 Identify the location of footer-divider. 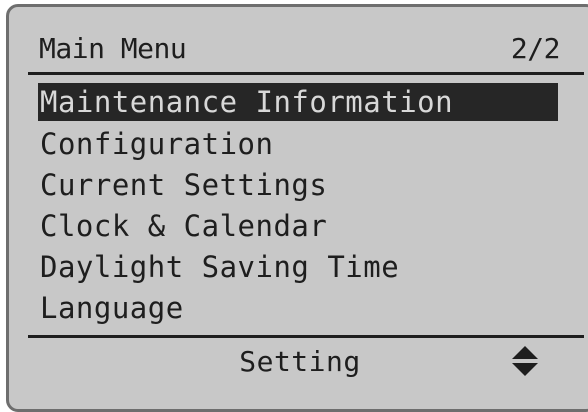
(306, 336).